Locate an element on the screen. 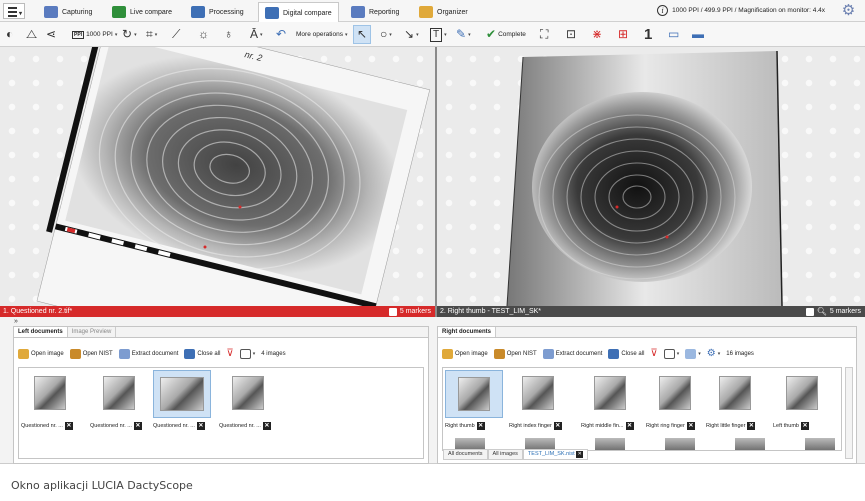  extract-icon is located at coordinates (548, 353).